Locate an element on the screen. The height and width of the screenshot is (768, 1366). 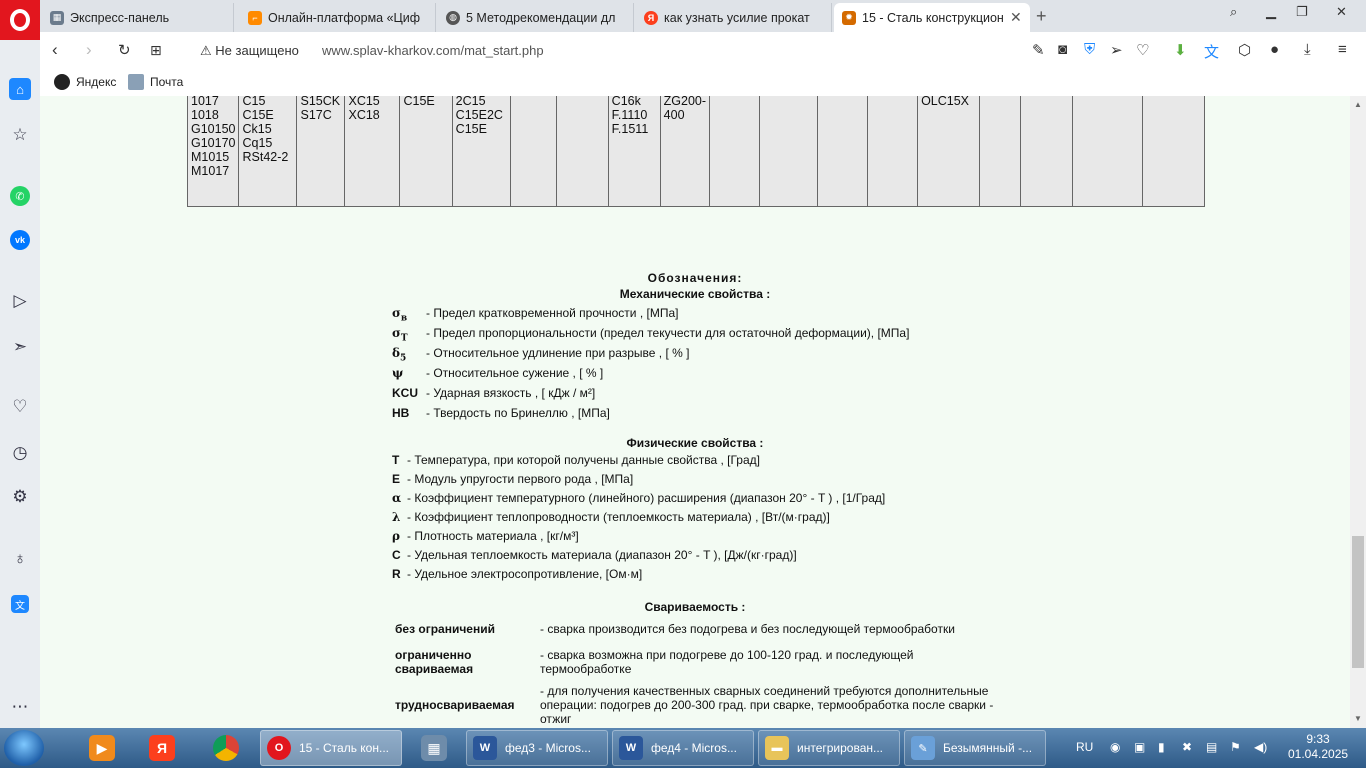
reload-button: ↻ is located at coordinates (124, 50).